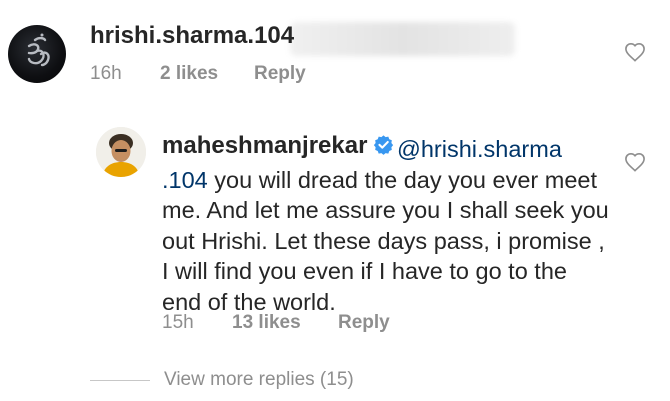 Image resolution: width=670 pixels, height=401 pixels. I want to click on comment-username: hrishi.sharma.104, so click(192, 36).